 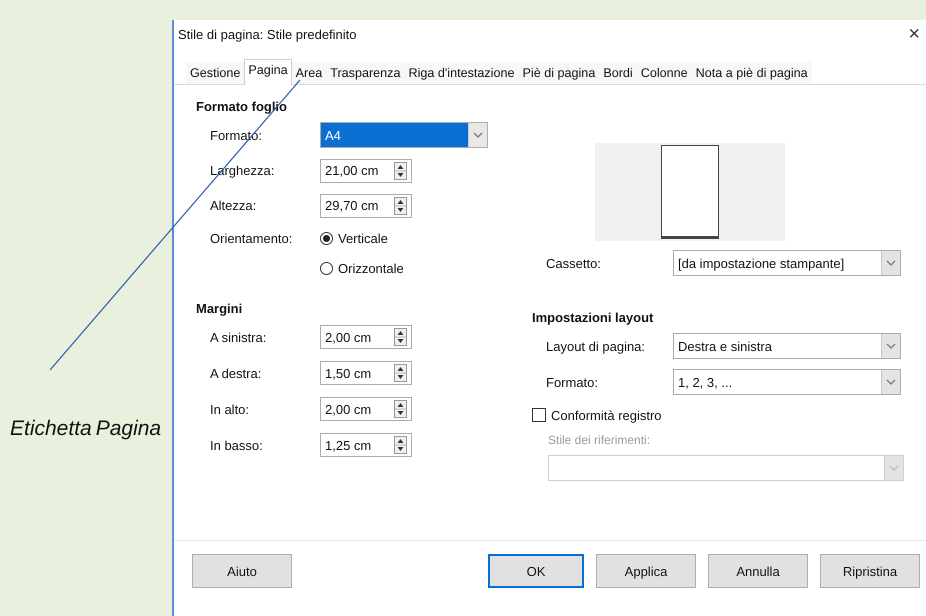 What do you see at coordinates (268, 72) in the screenshot?
I see `tab: Pagina` at bounding box center [268, 72].